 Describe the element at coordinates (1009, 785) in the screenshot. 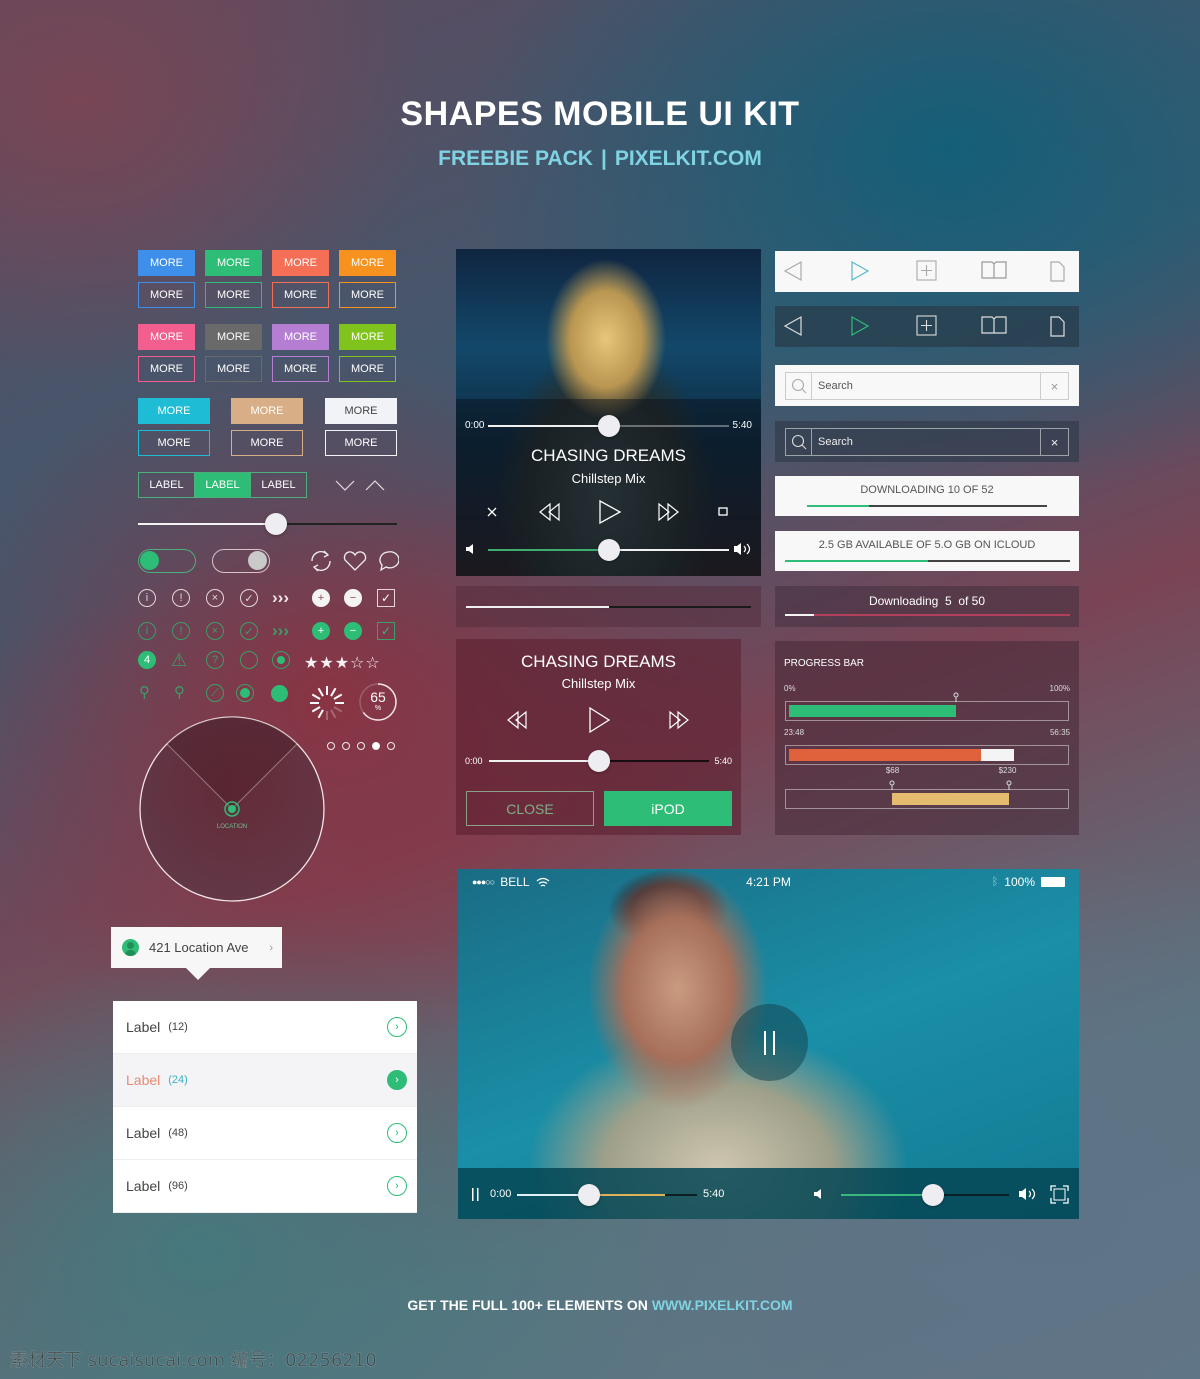

I see `range-high-marker-icon` at that location.